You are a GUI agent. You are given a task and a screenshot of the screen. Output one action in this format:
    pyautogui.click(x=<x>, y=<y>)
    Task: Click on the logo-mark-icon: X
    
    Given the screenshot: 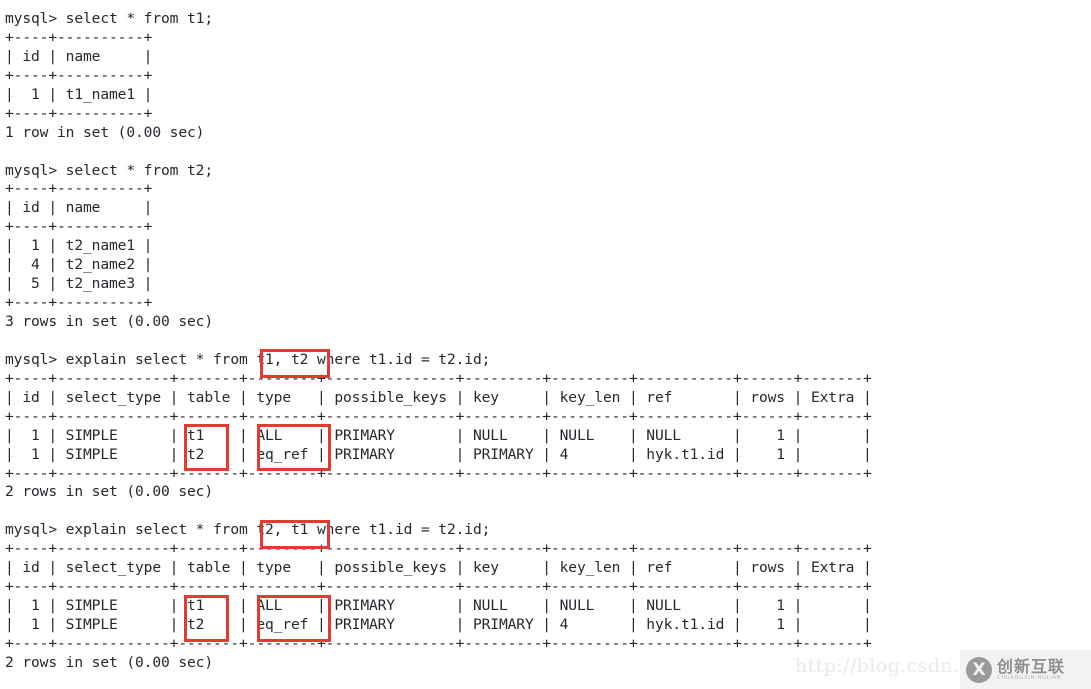 What is the action you would take?
    pyautogui.click(x=979, y=669)
    